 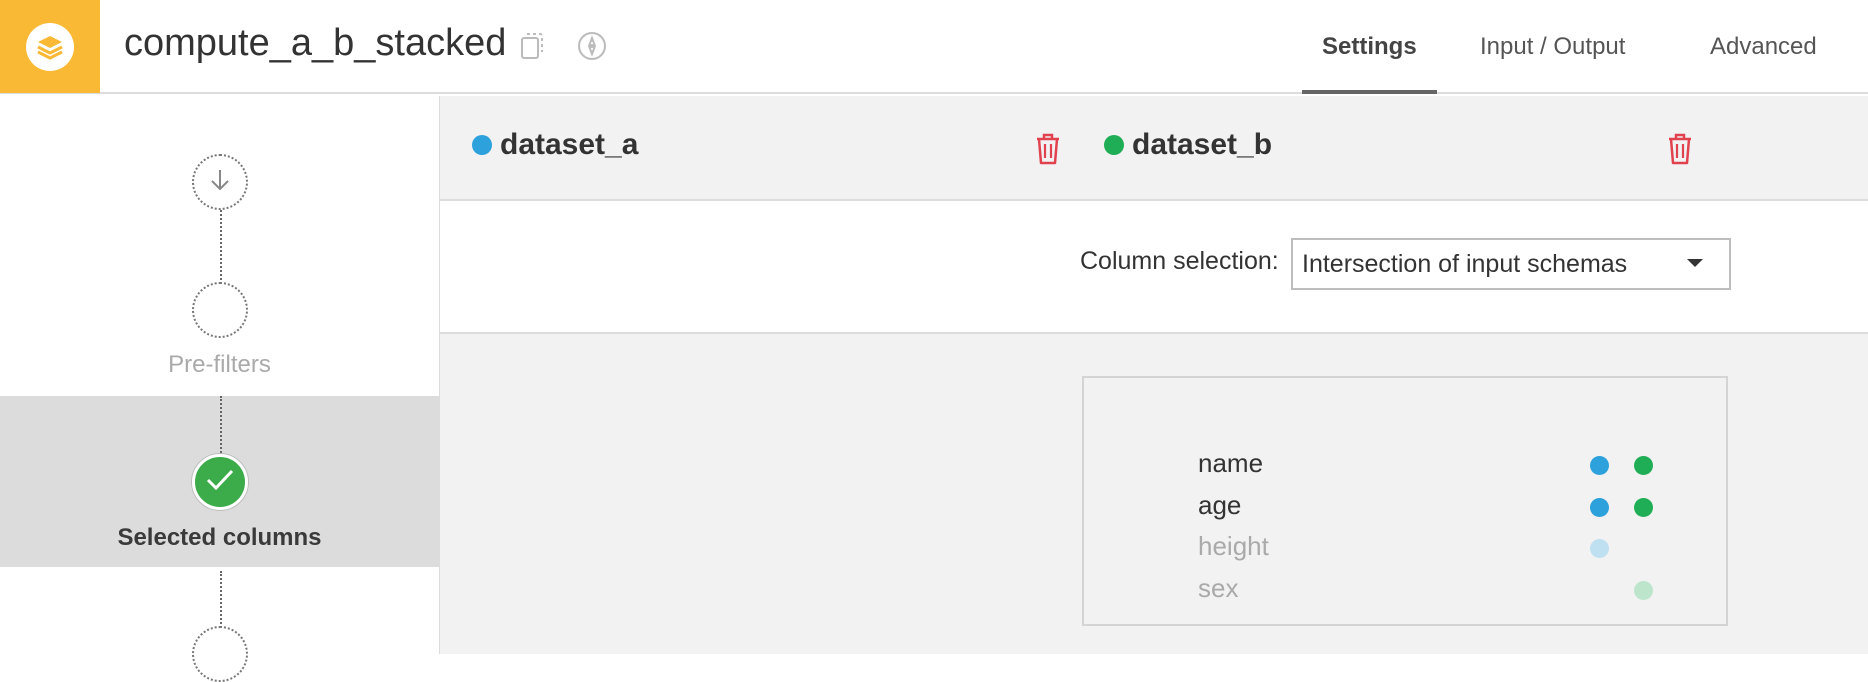 I want to click on dataset-bar: dataset_a dataset_b, so click(x=1154, y=148).